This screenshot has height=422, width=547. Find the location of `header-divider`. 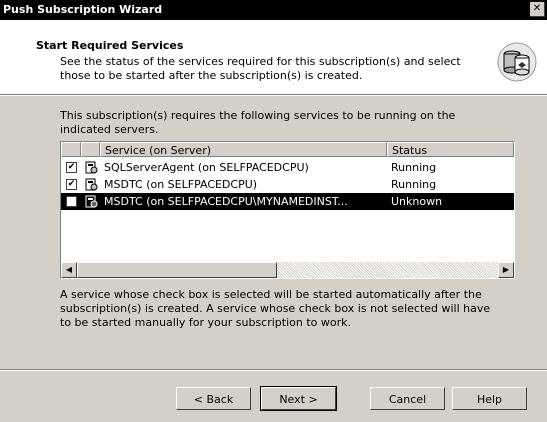

header-divider is located at coordinates (273, 95).